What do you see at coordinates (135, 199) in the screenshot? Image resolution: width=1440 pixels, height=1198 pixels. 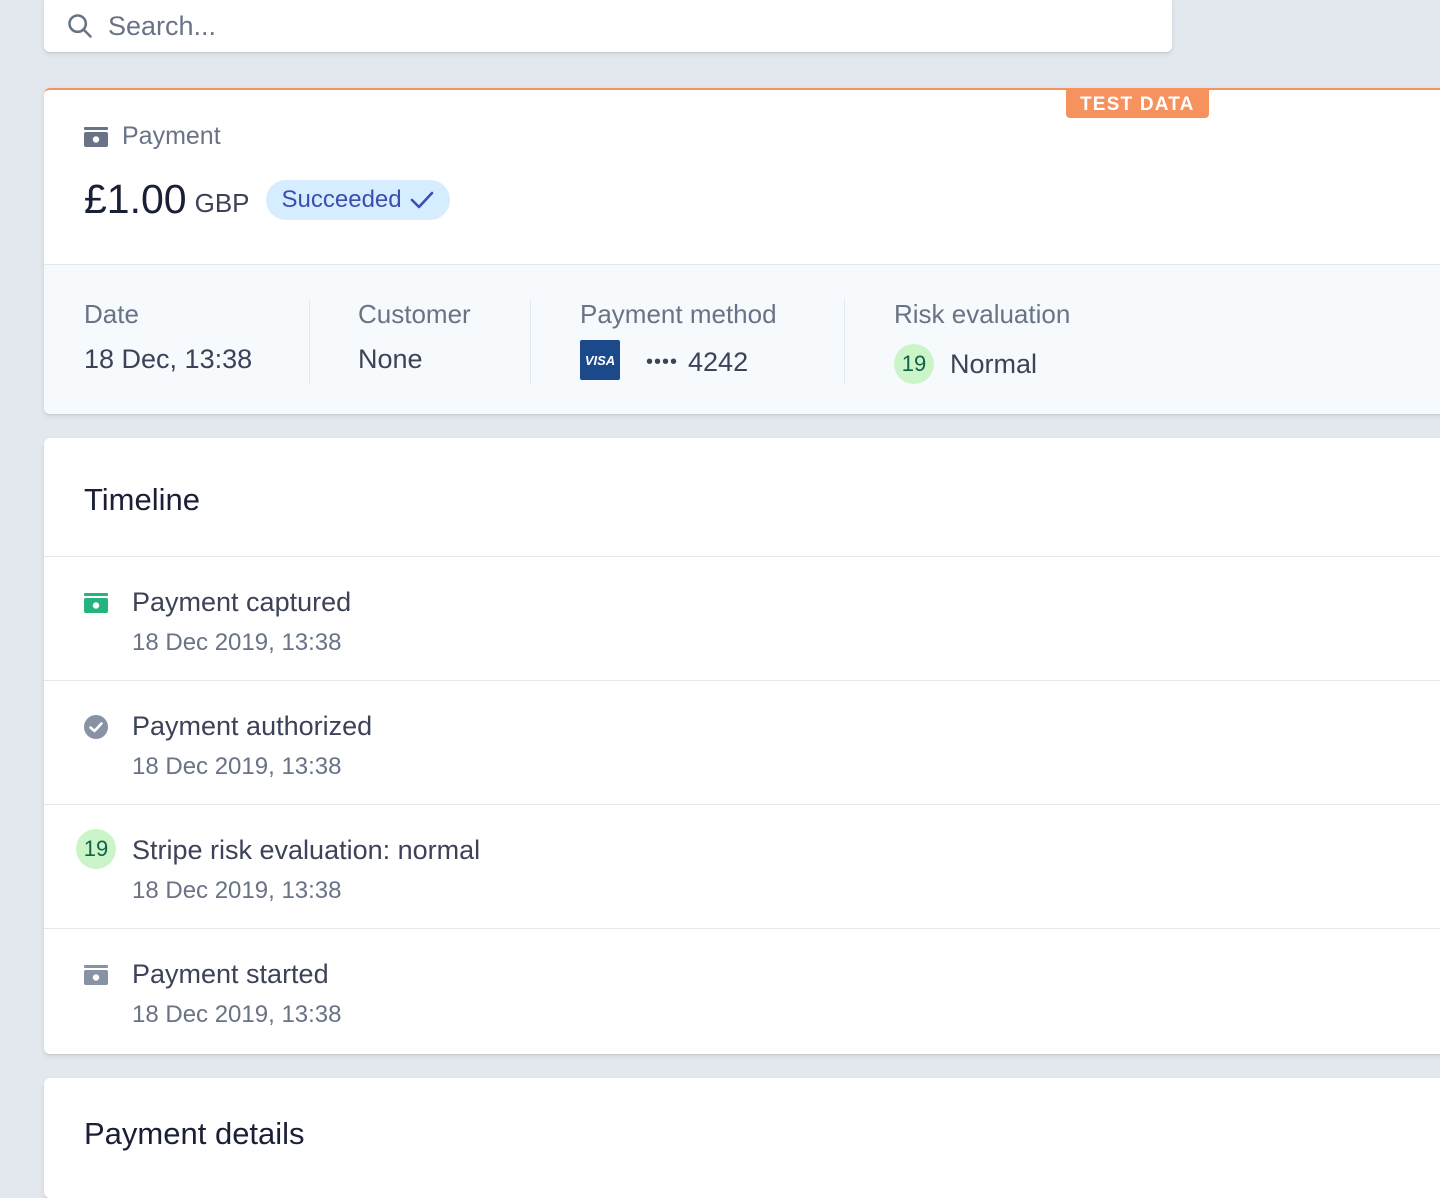 I see `payment-amount: £1.00` at bounding box center [135, 199].